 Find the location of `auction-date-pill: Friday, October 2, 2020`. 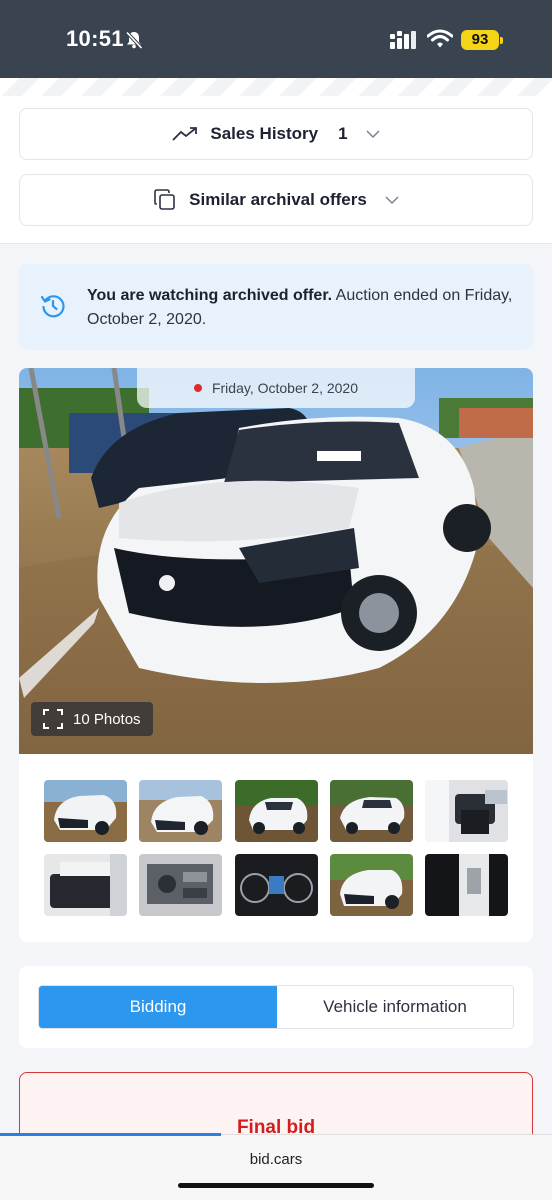

auction-date-pill: Friday, October 2, 2020 is located at coordinates (276, 388).